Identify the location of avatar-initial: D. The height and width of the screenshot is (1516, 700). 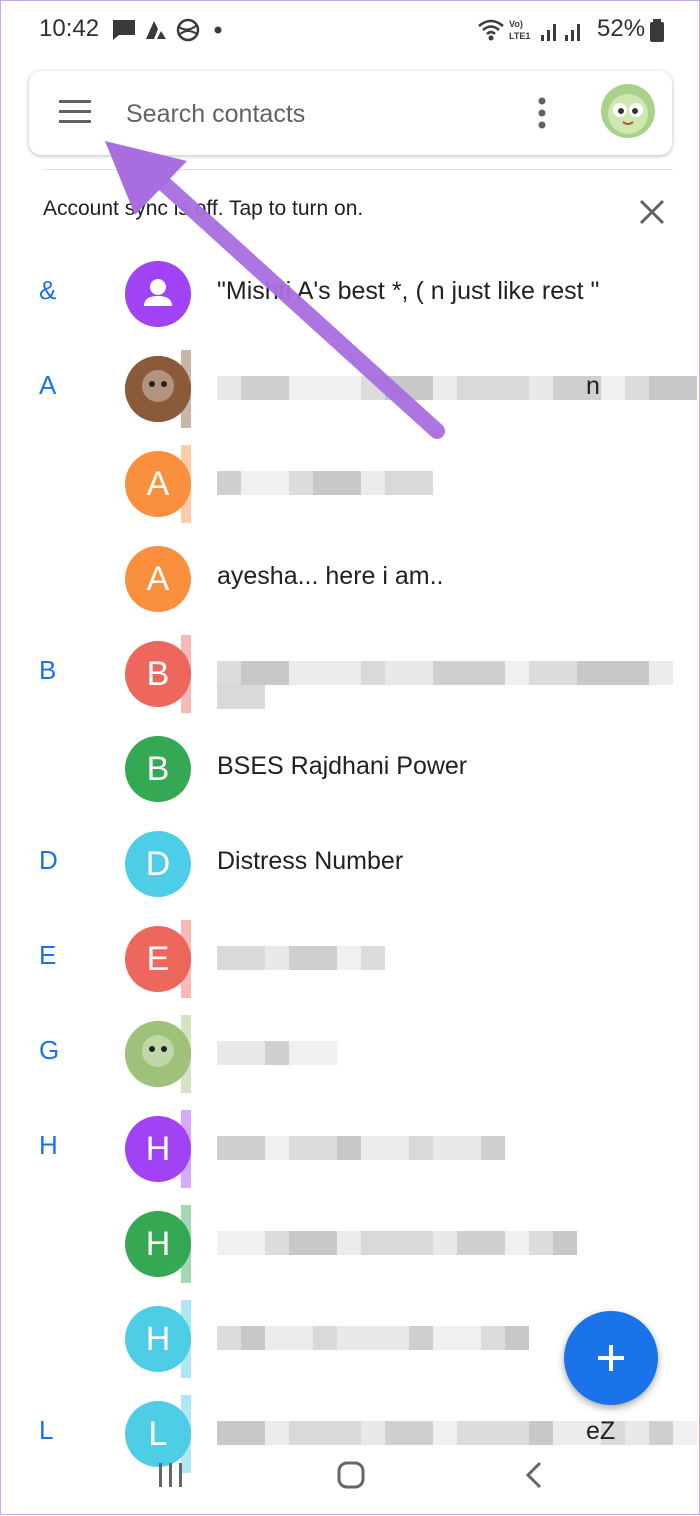
(158, 864).